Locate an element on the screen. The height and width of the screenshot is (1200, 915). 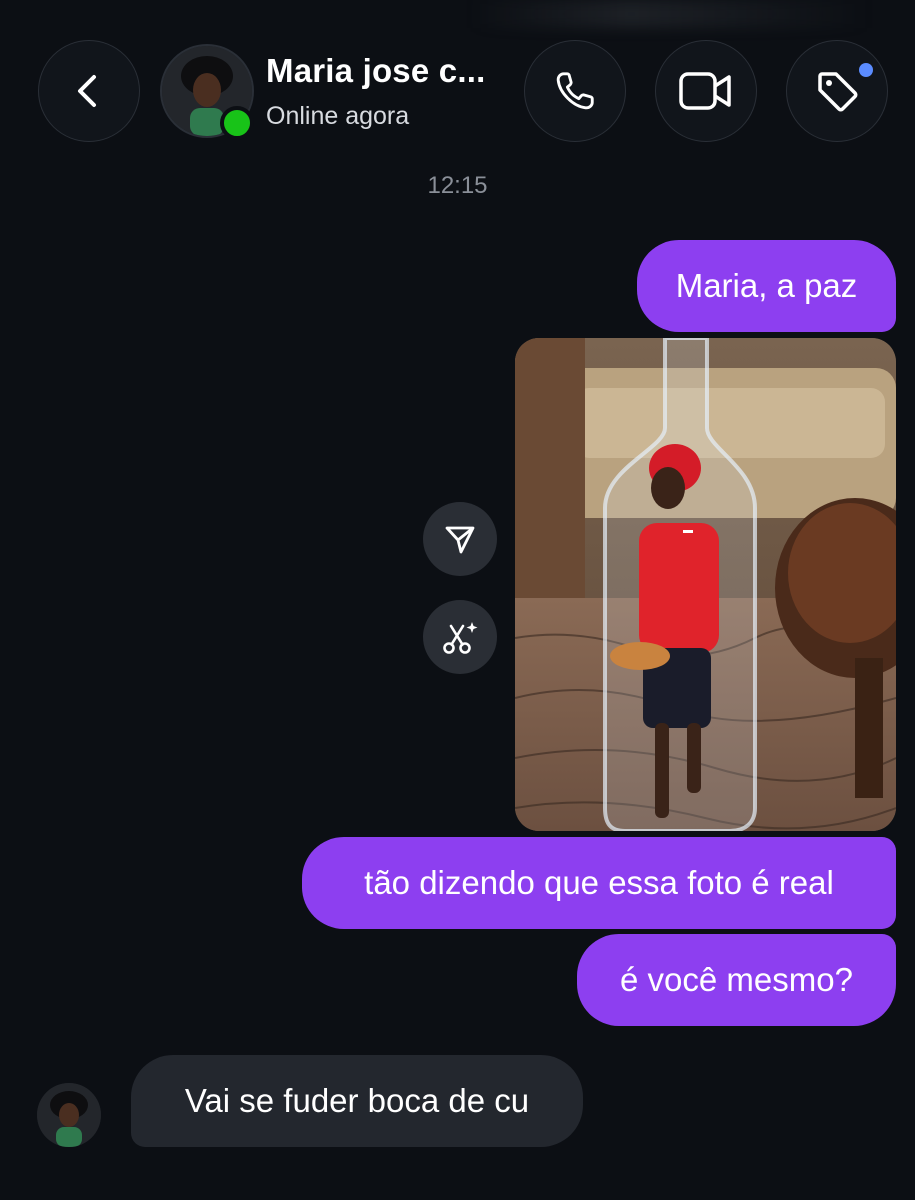
sender-avatar-photo is located at coordinates (69, 1115).